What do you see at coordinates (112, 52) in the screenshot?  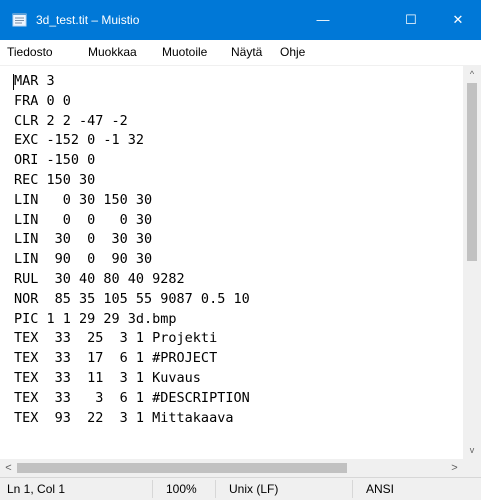 I see `menu-item-edit: Muokkaa` at bounding box center [112, 52].